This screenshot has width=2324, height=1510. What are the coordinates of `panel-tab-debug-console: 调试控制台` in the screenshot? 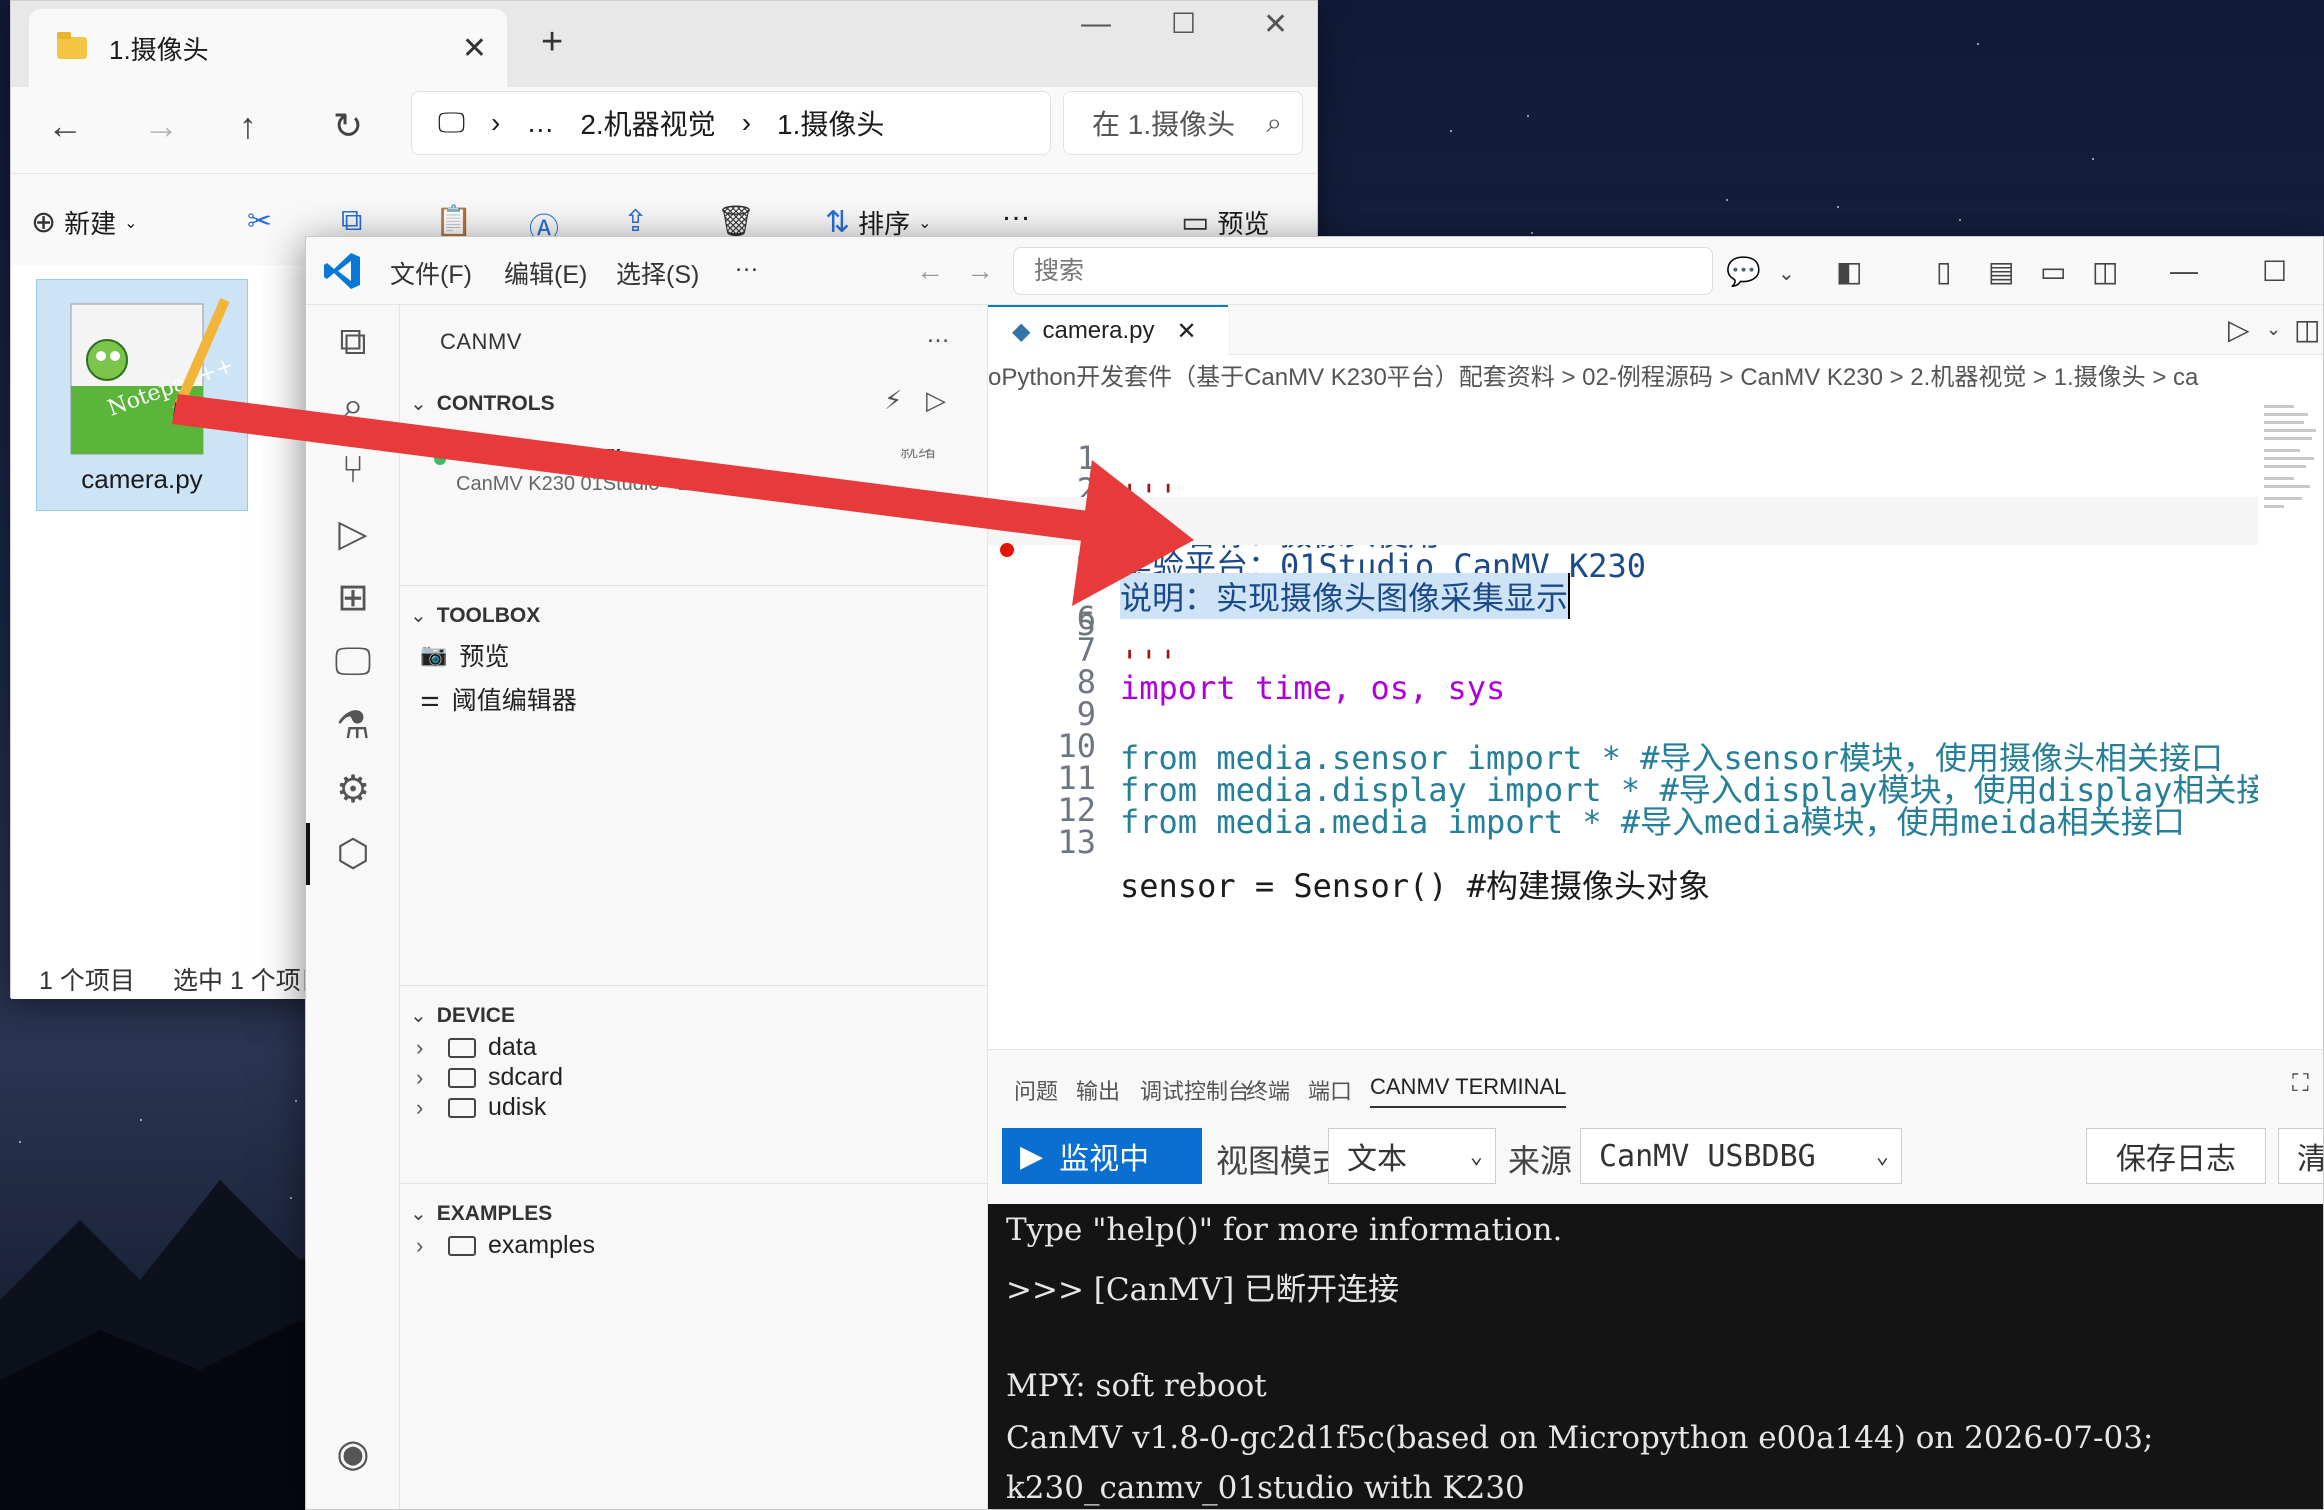 It's located at (1195, 1090).